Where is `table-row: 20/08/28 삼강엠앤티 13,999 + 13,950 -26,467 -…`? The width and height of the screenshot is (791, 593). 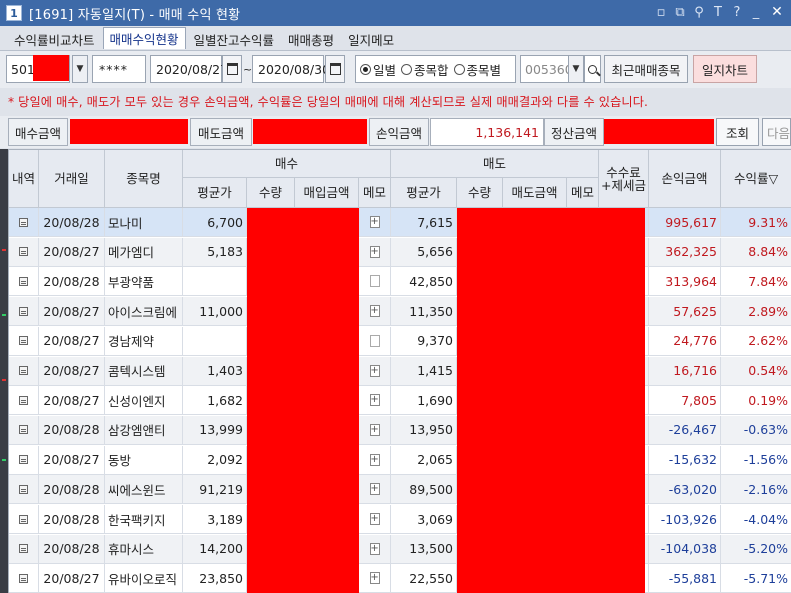
table-row: 20/08/28 삼강엠앤티 13,999 + 13,950 -26,467 -… is located at coordinates (400, 430).